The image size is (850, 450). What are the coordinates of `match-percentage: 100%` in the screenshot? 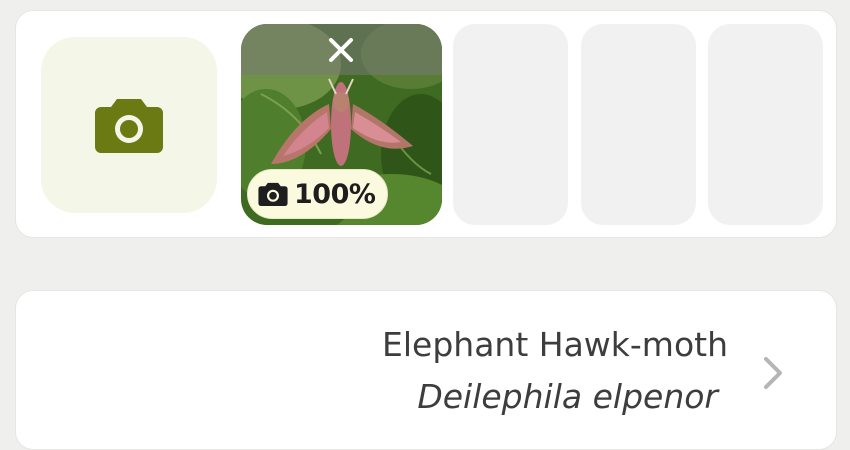 It's located at (335, 194).